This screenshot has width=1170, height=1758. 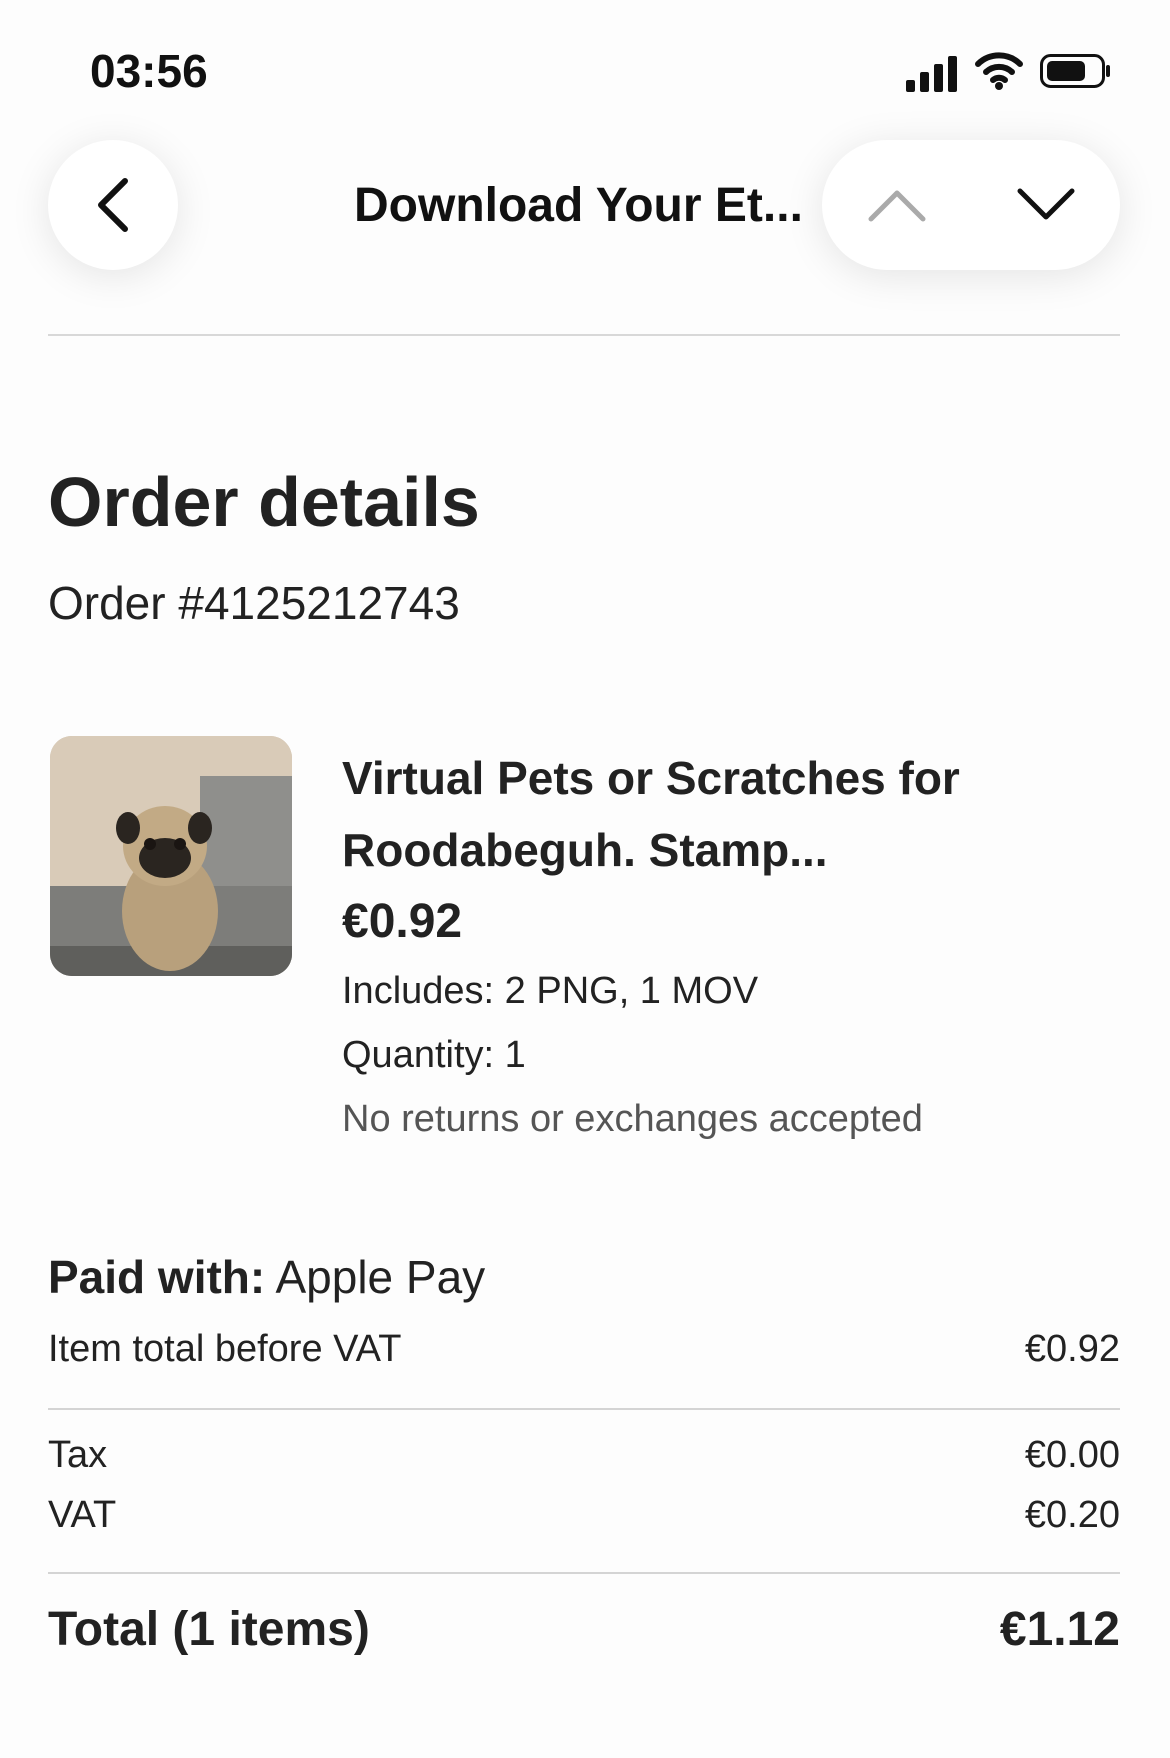 What do you see at coordinates (1072, 1349) in the screenshot?
I see `item-total-value: €0.92` at bounding box center [1072, 1349].